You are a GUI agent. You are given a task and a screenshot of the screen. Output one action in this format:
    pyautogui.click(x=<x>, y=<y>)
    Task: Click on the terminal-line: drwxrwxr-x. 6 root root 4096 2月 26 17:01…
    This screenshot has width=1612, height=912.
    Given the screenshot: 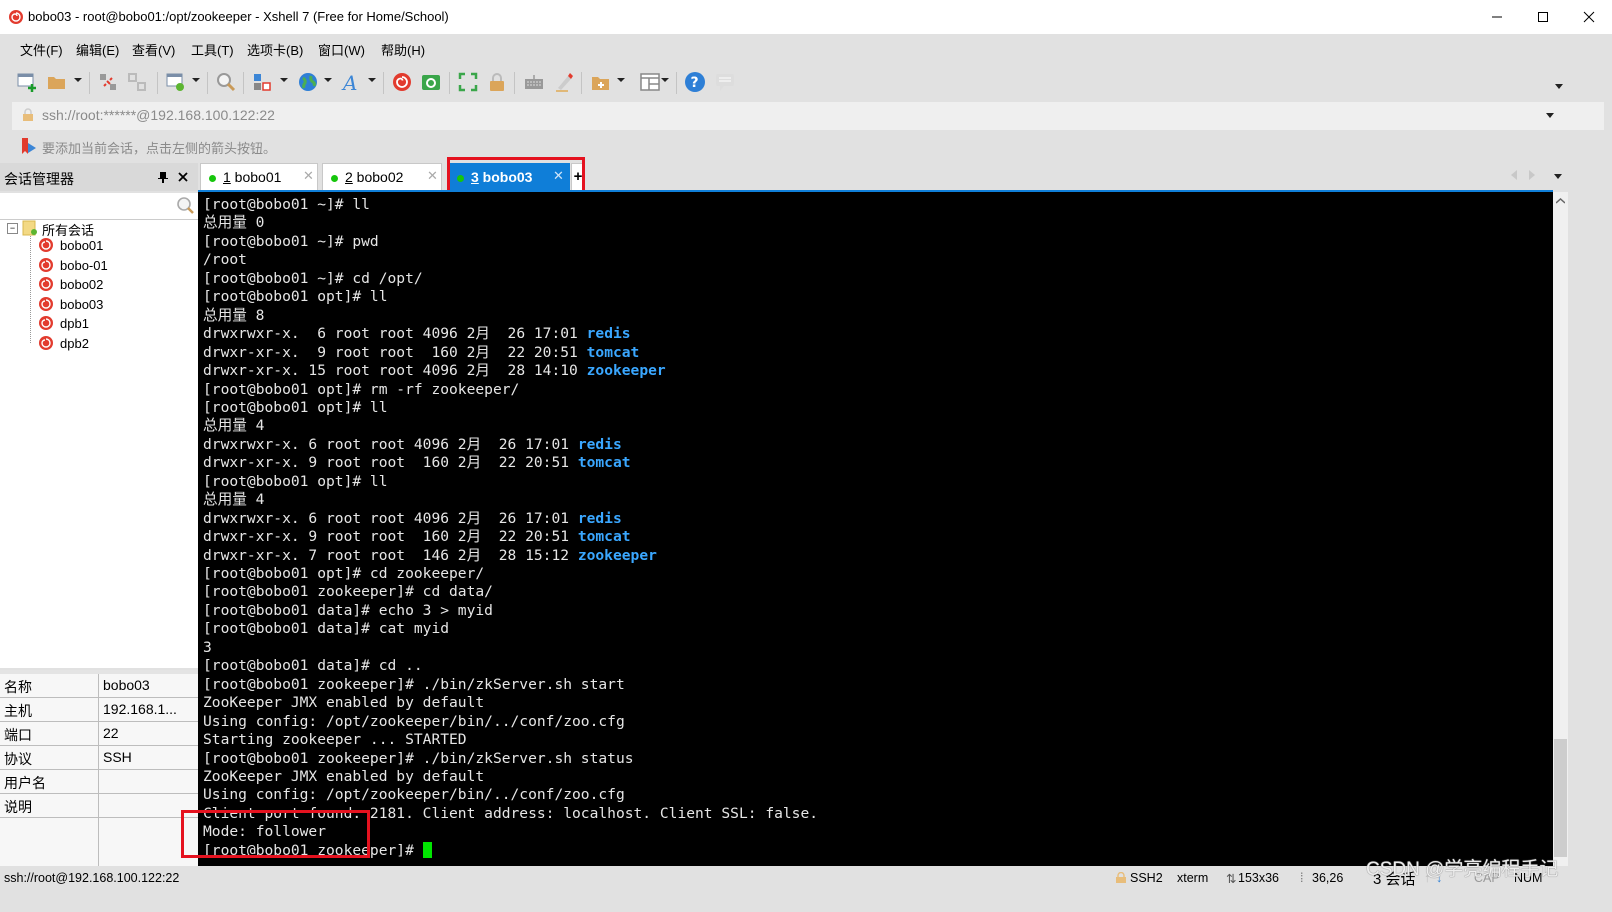 What is the action you would take?
    pyautogui.click(x=417, y=334)
    